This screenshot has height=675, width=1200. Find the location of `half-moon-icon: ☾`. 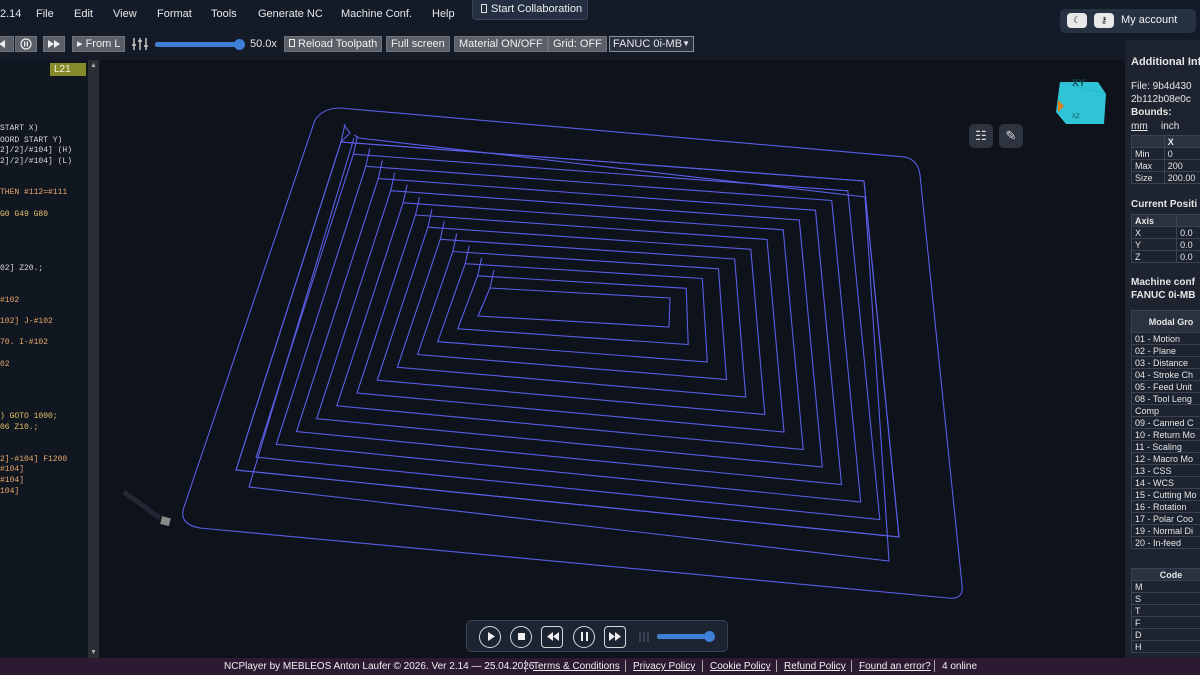

half-moon-icon: ☾ is located at coordinates (1077, 20).